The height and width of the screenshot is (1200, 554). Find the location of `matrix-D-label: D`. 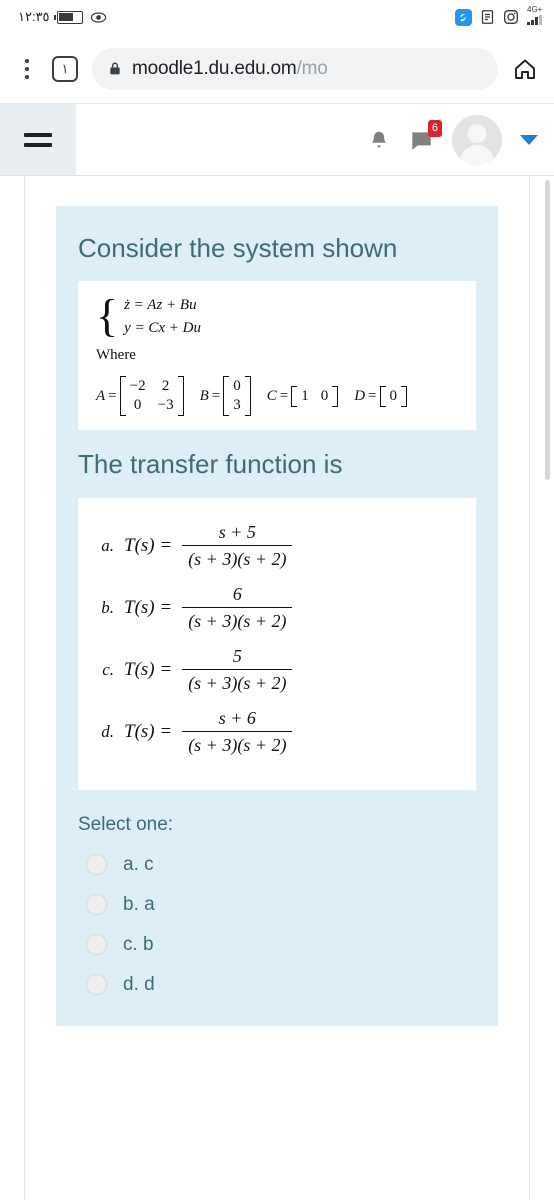

matrix-D-label: D is located at coordinates (360, 395).